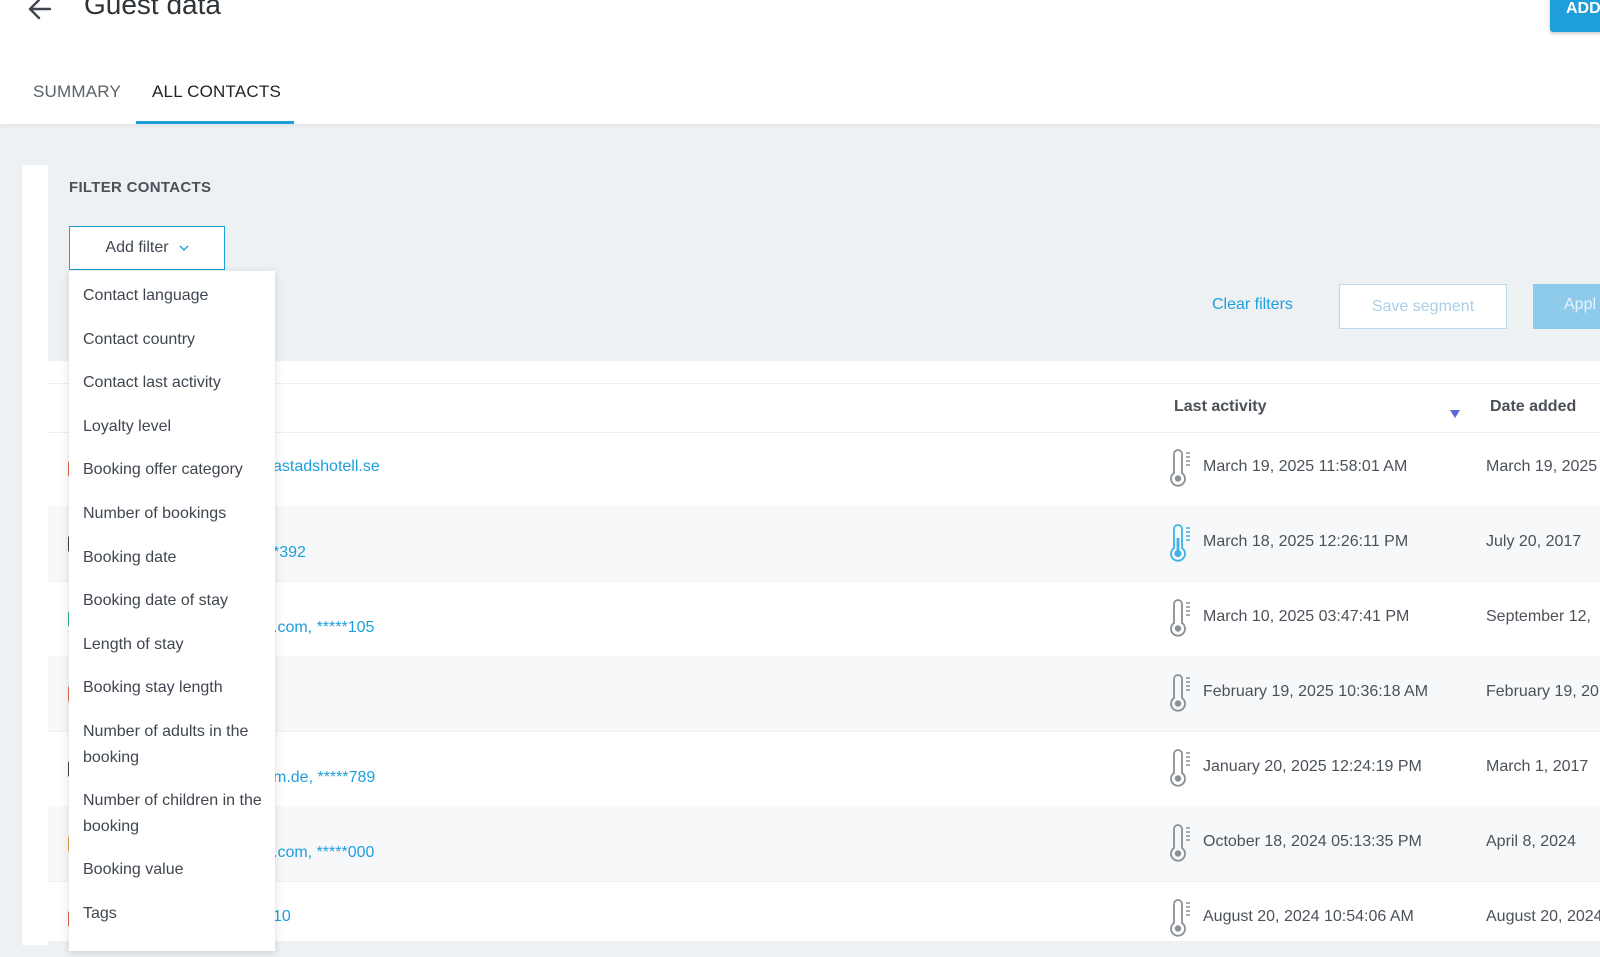 The width and height of the screenshot is (1600, 957). Describe the element at coordinates (1531, 841) in the screenshot. I see `date-added: April 8, 2024` at that location.